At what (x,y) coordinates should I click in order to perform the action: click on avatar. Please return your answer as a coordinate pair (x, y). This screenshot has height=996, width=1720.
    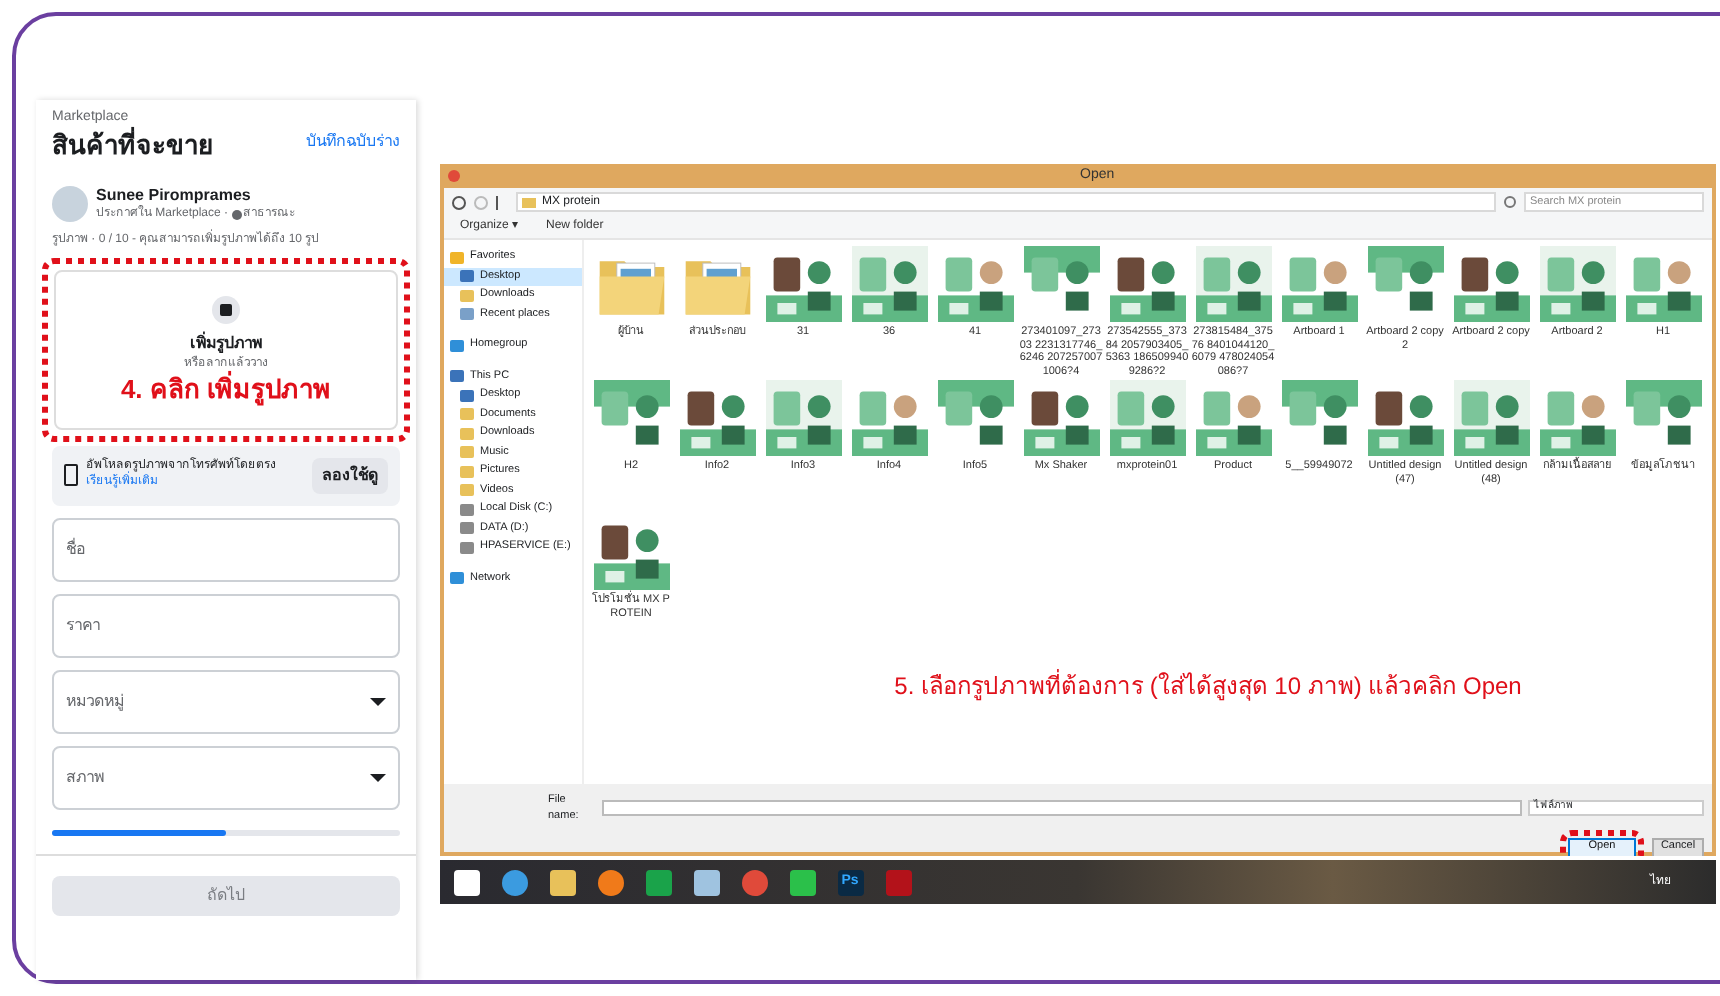
    Looking at the image, I should click on (70, 204).